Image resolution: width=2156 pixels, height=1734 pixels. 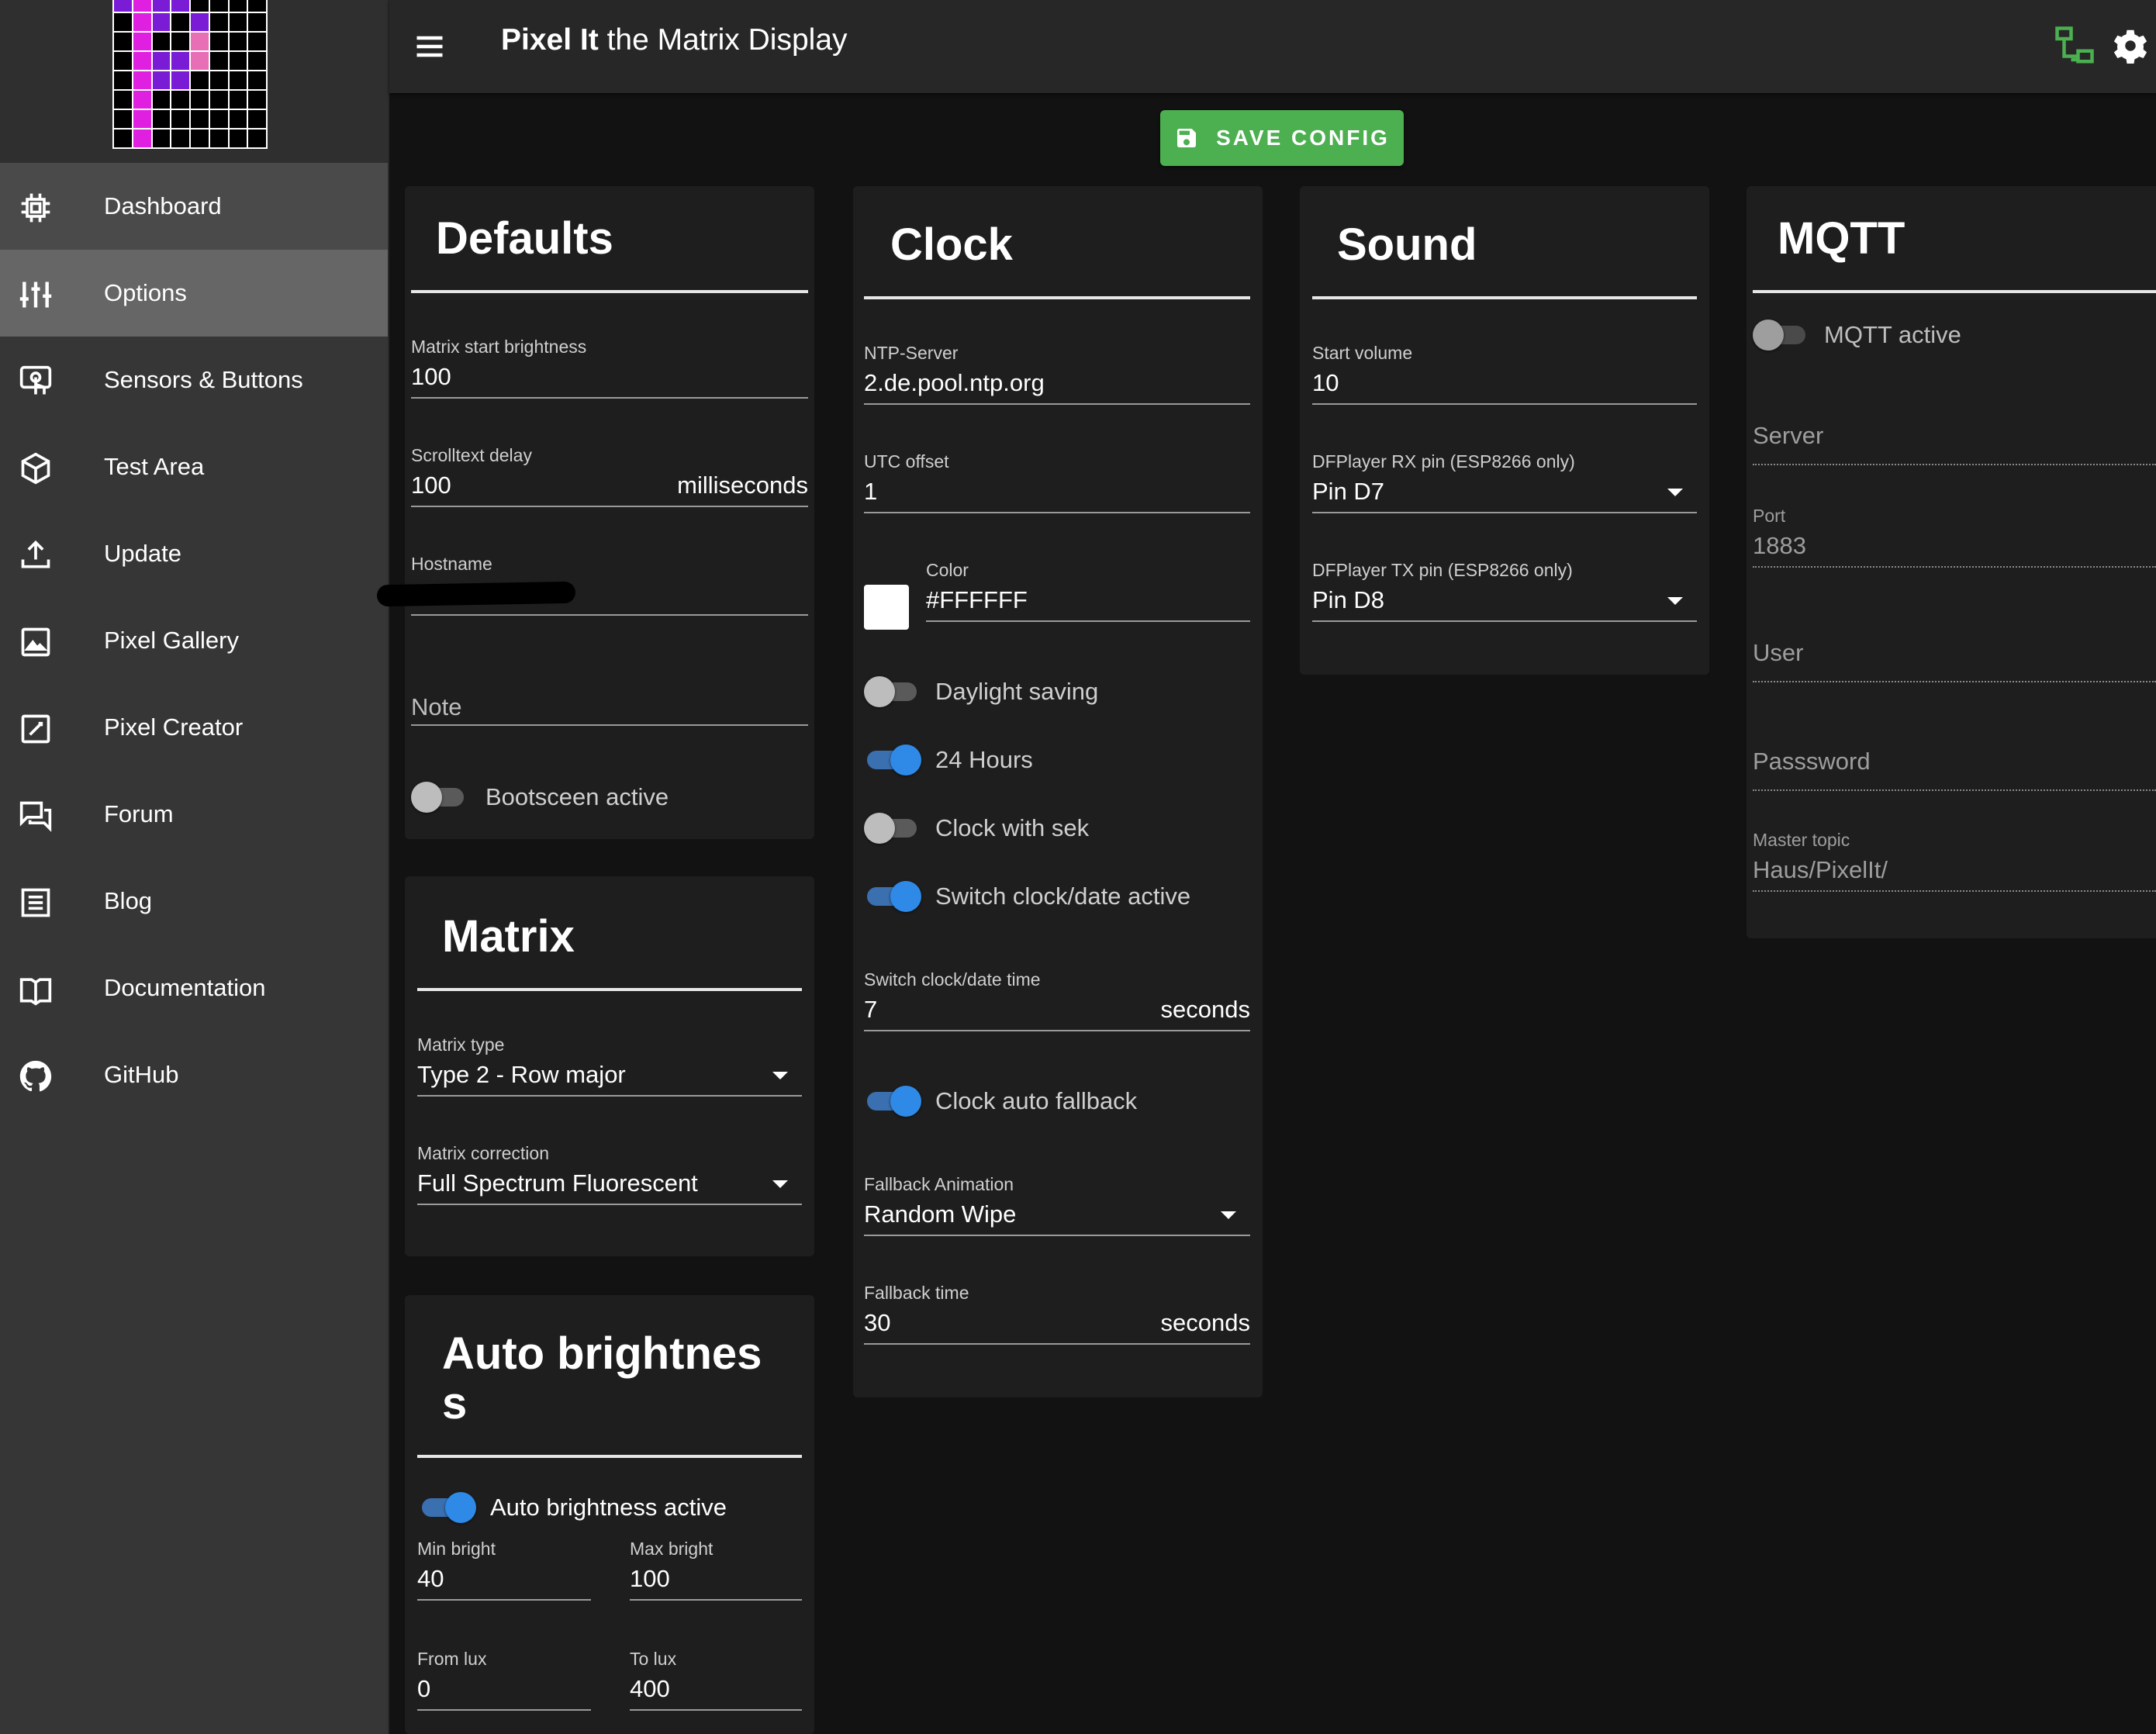 I want to click on sidebar-item-label: Options, so click(x=145, y=293).